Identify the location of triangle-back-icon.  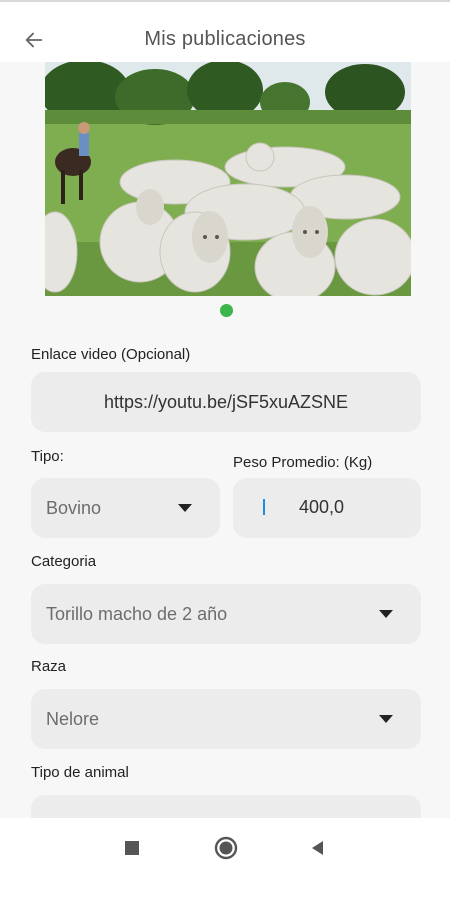
(317, 848).